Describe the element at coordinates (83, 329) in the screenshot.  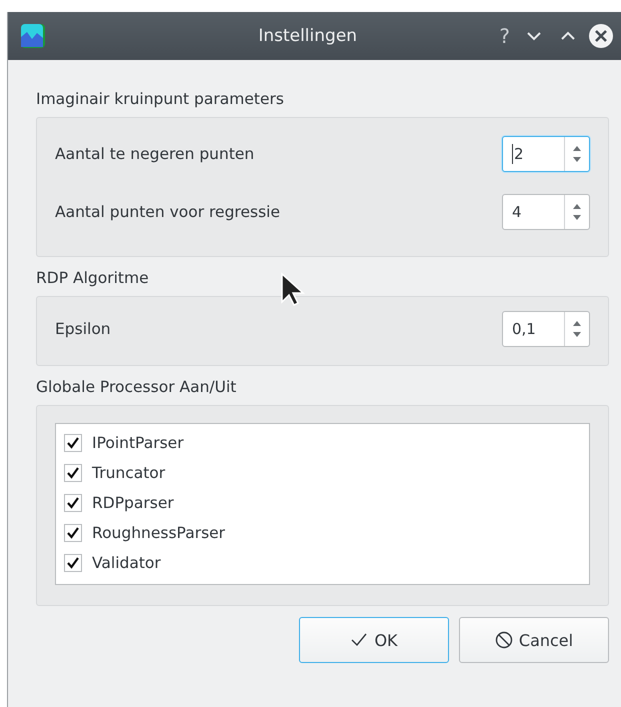
I see `field-label: Epsilon` at that location.